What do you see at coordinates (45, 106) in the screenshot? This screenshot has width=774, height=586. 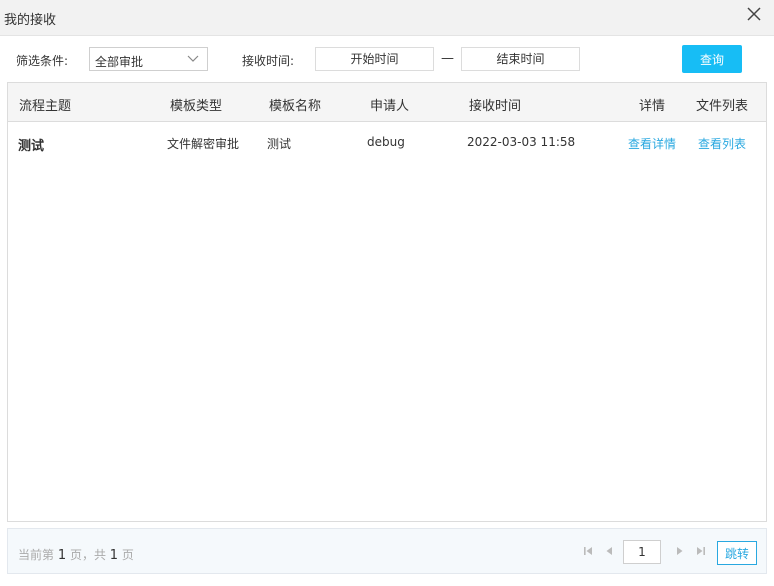 I see `column-header-subject: 流程主题` at bounding box center [45, 106].